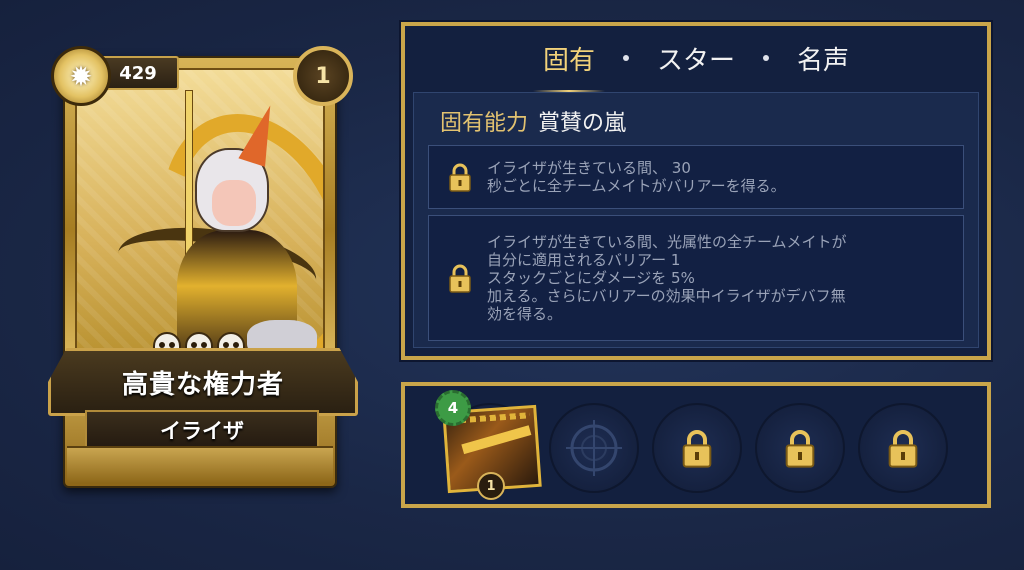  What do you see at coordinates (636, 177) in the screenshot?
I see `ability-slot-text: イライザが生きている間、 30 秒ごとに全チームメイトがバリアーを得る。` at bounding box center [636, 177].